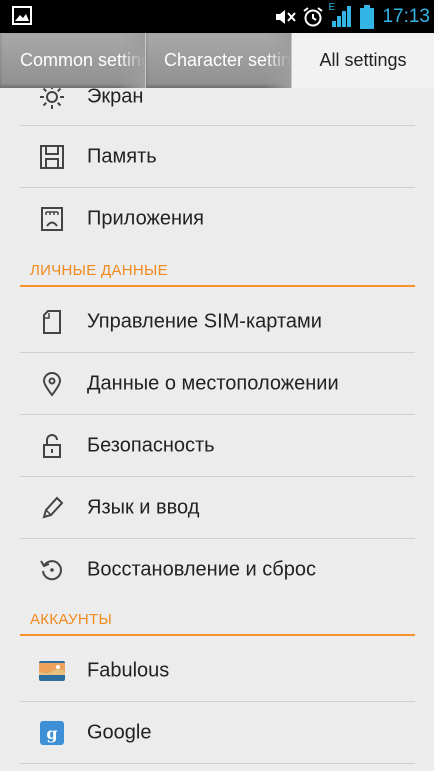  Describe the element at coordinates (99, 270) in the screenshot. I see `section-header-label: ЛИЧНЫЕ ДАННЫЕ` at that location.